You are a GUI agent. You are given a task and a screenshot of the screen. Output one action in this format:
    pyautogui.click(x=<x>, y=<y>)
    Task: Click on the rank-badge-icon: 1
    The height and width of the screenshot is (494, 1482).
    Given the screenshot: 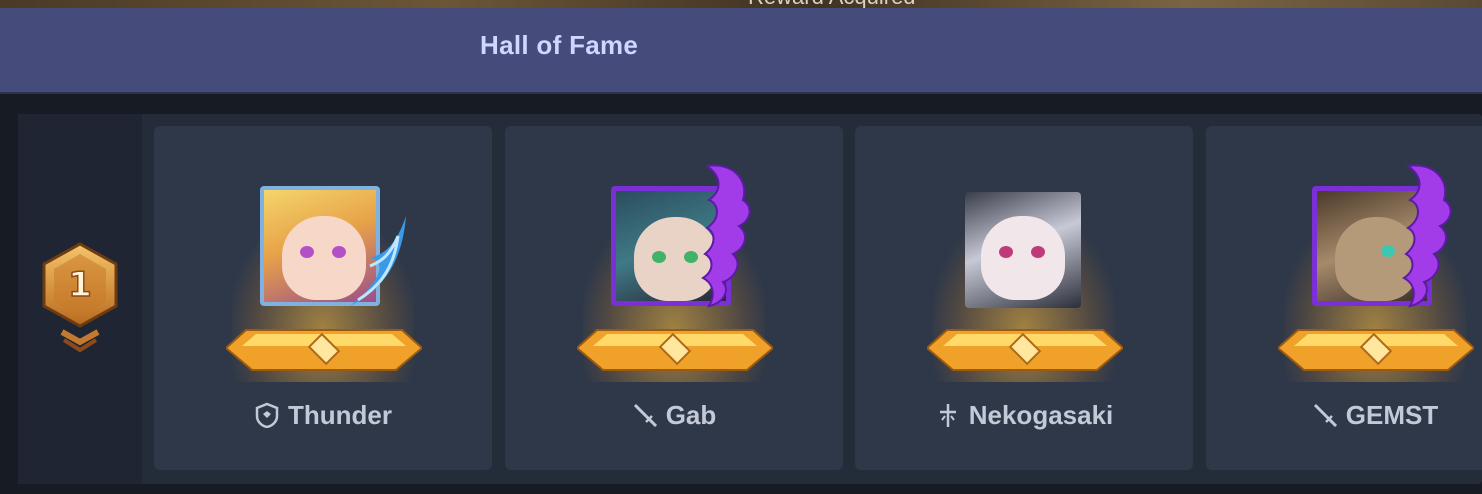 What is the action you would take?
    pyautogui.click(x=80, y=297)
    